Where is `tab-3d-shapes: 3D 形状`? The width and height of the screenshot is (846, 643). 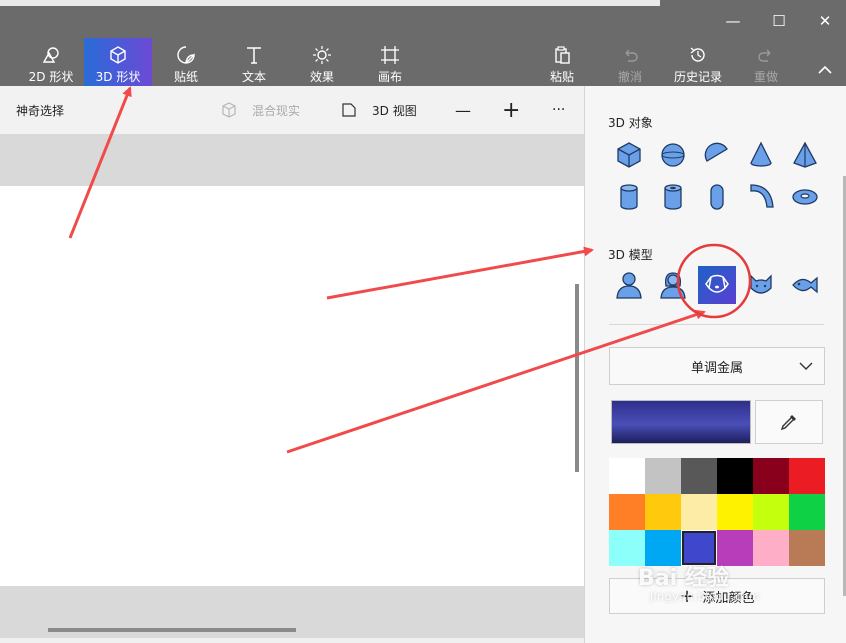 tab-3d-shapes: 3D 形状 is located at coordinates (118, 62).